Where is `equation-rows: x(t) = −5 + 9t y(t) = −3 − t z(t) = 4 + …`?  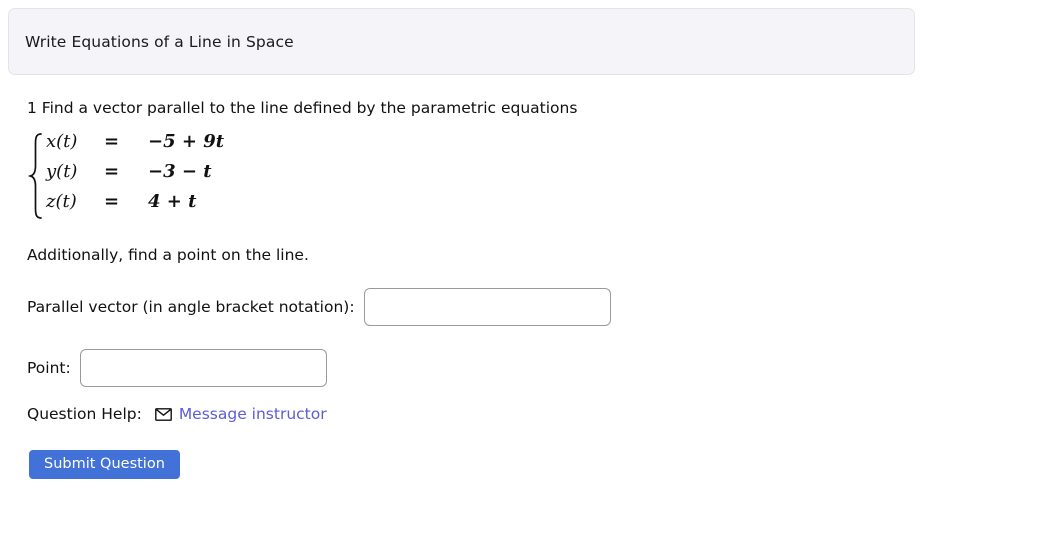 equation-rows: x(t) = −5 + 9t y(t) = −3 − t z(t) = 4 + … is located at coordinates (135, 176).